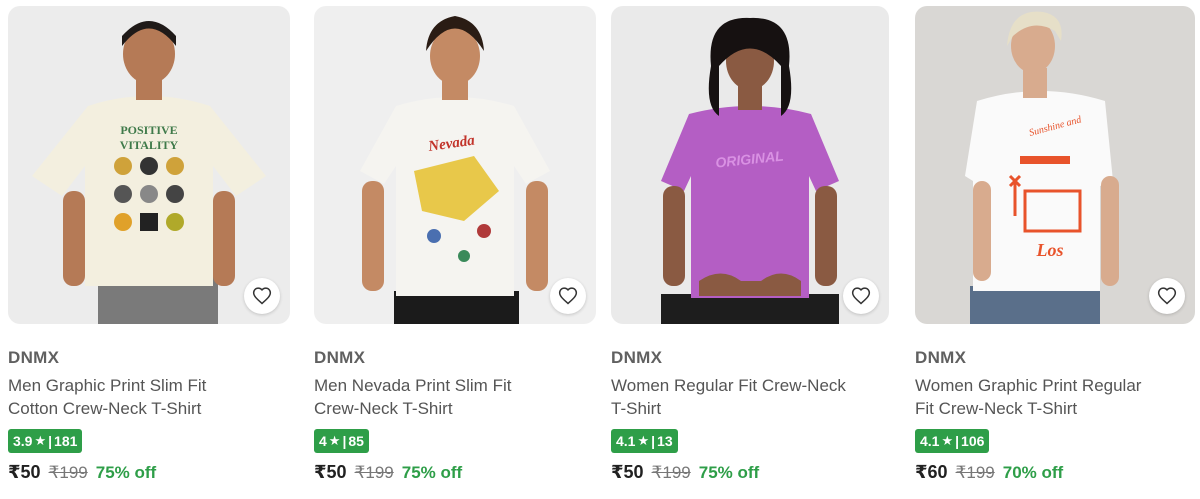 The height and width of the screenshot is (499, 1200). What do you see at coordinates (105, 408) in the screenshot?
I see `product-title-line2: Cotton Crew-Neck T-Shirt` at bounding box center [105, 408].